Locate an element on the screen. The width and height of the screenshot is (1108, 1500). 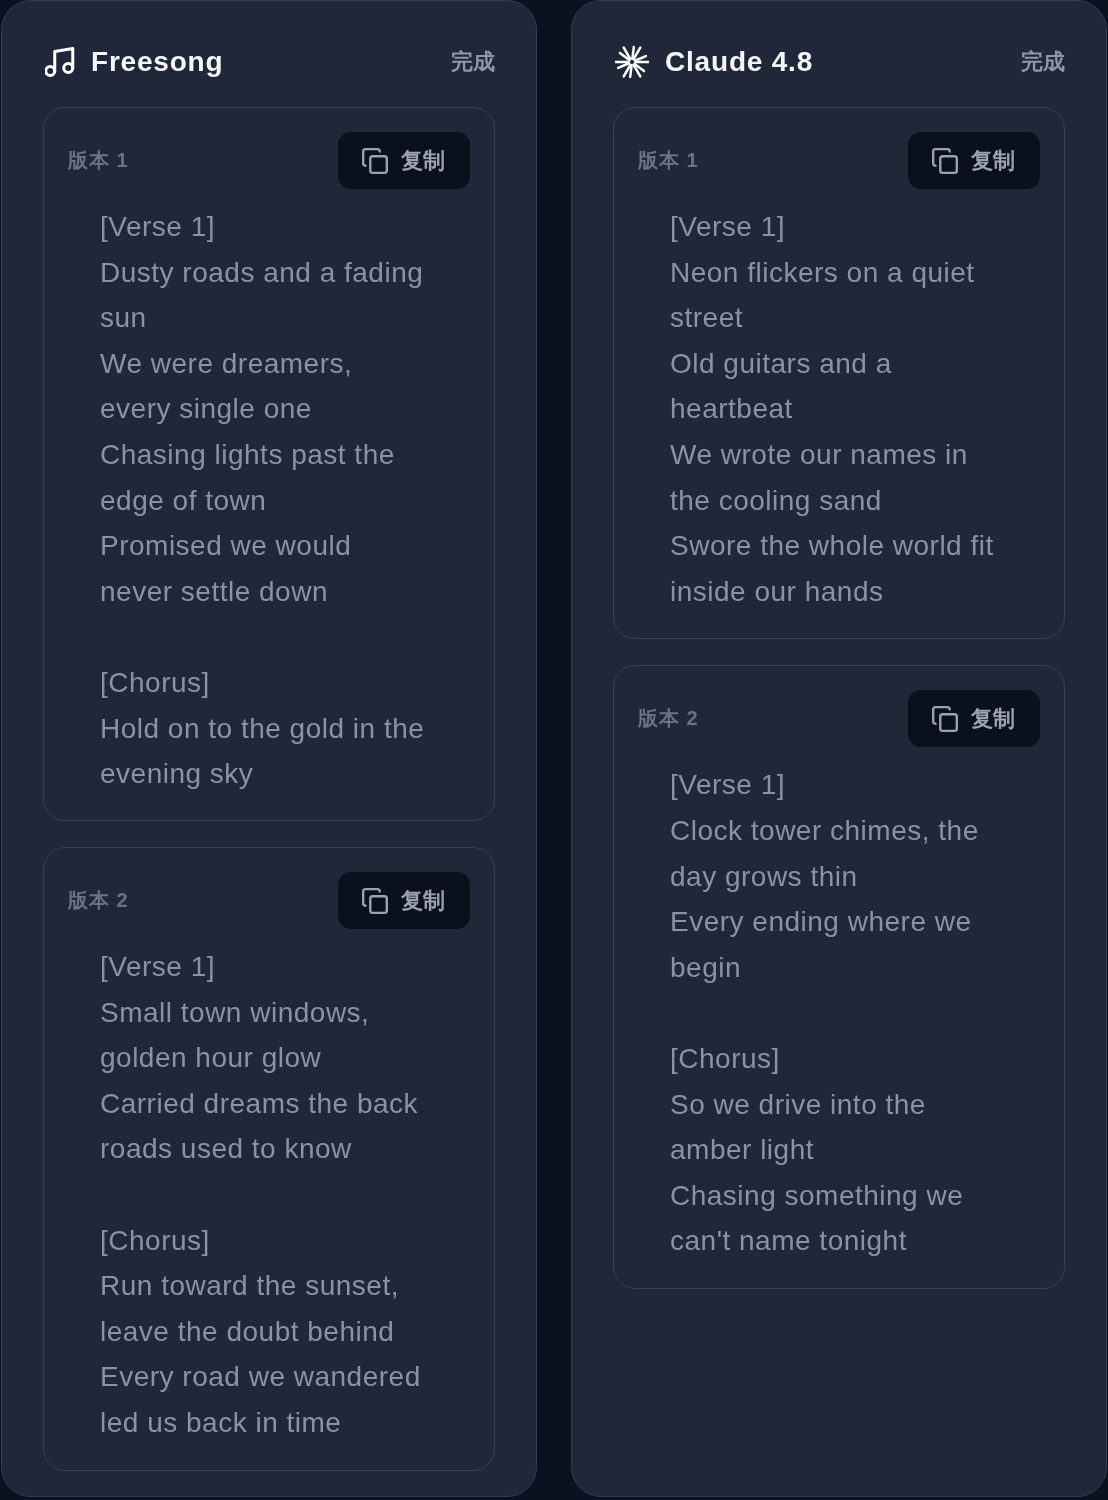
lyric-line: Swore the whole world fit inside our hands is located at coordinates (832, 569).